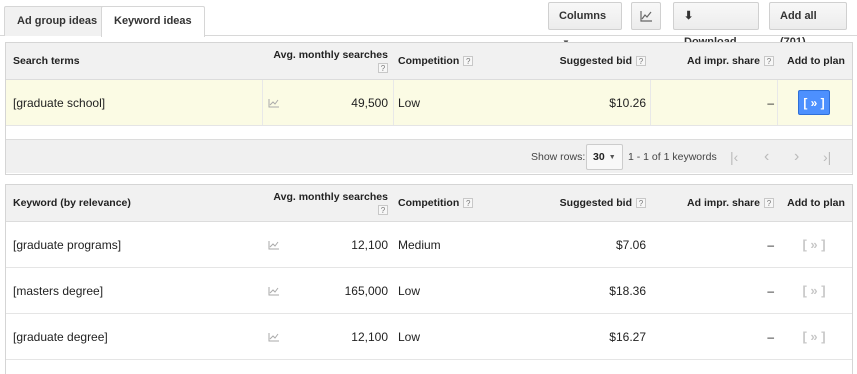  Describe the element at coordinates (672, 156) in the screenshot. I see `page-range: 1 - 1 of 1 keywords` at that location.